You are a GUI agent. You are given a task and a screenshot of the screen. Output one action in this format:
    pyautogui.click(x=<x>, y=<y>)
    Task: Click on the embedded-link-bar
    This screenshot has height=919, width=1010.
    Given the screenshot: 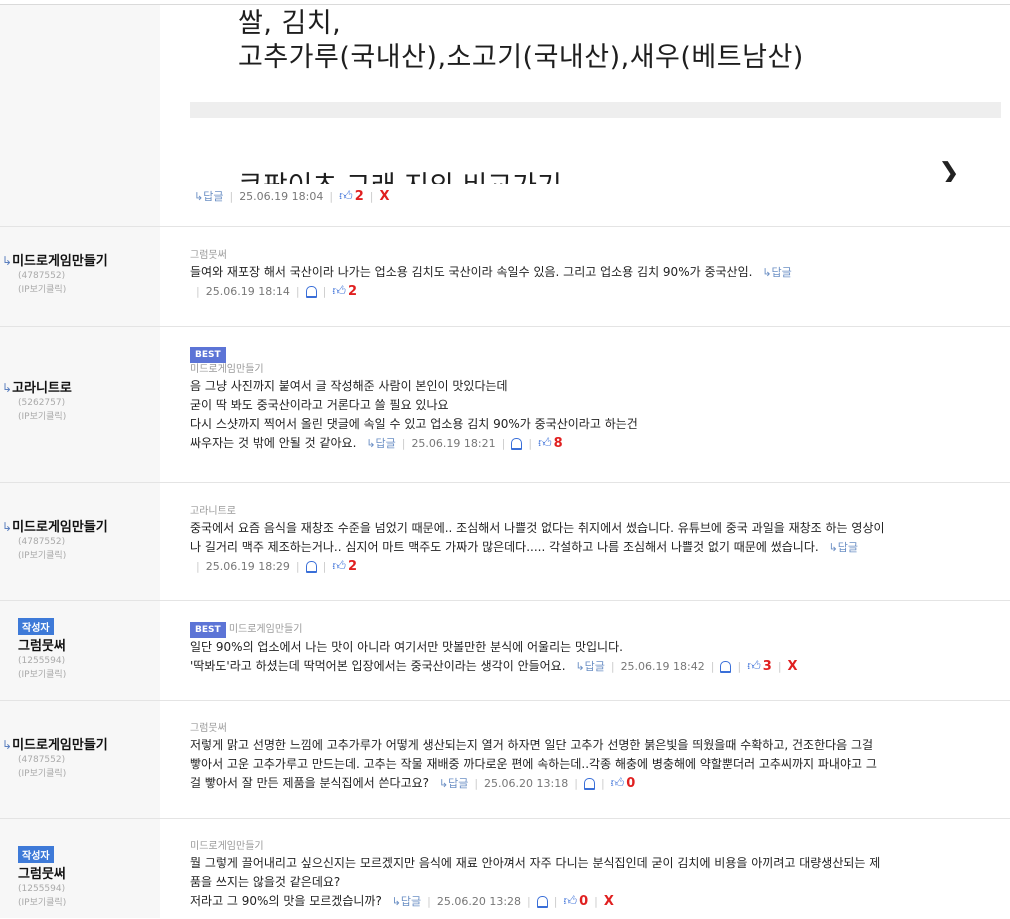 What is the action you would take?
    pyautogui.click(x=595, y=110)
    